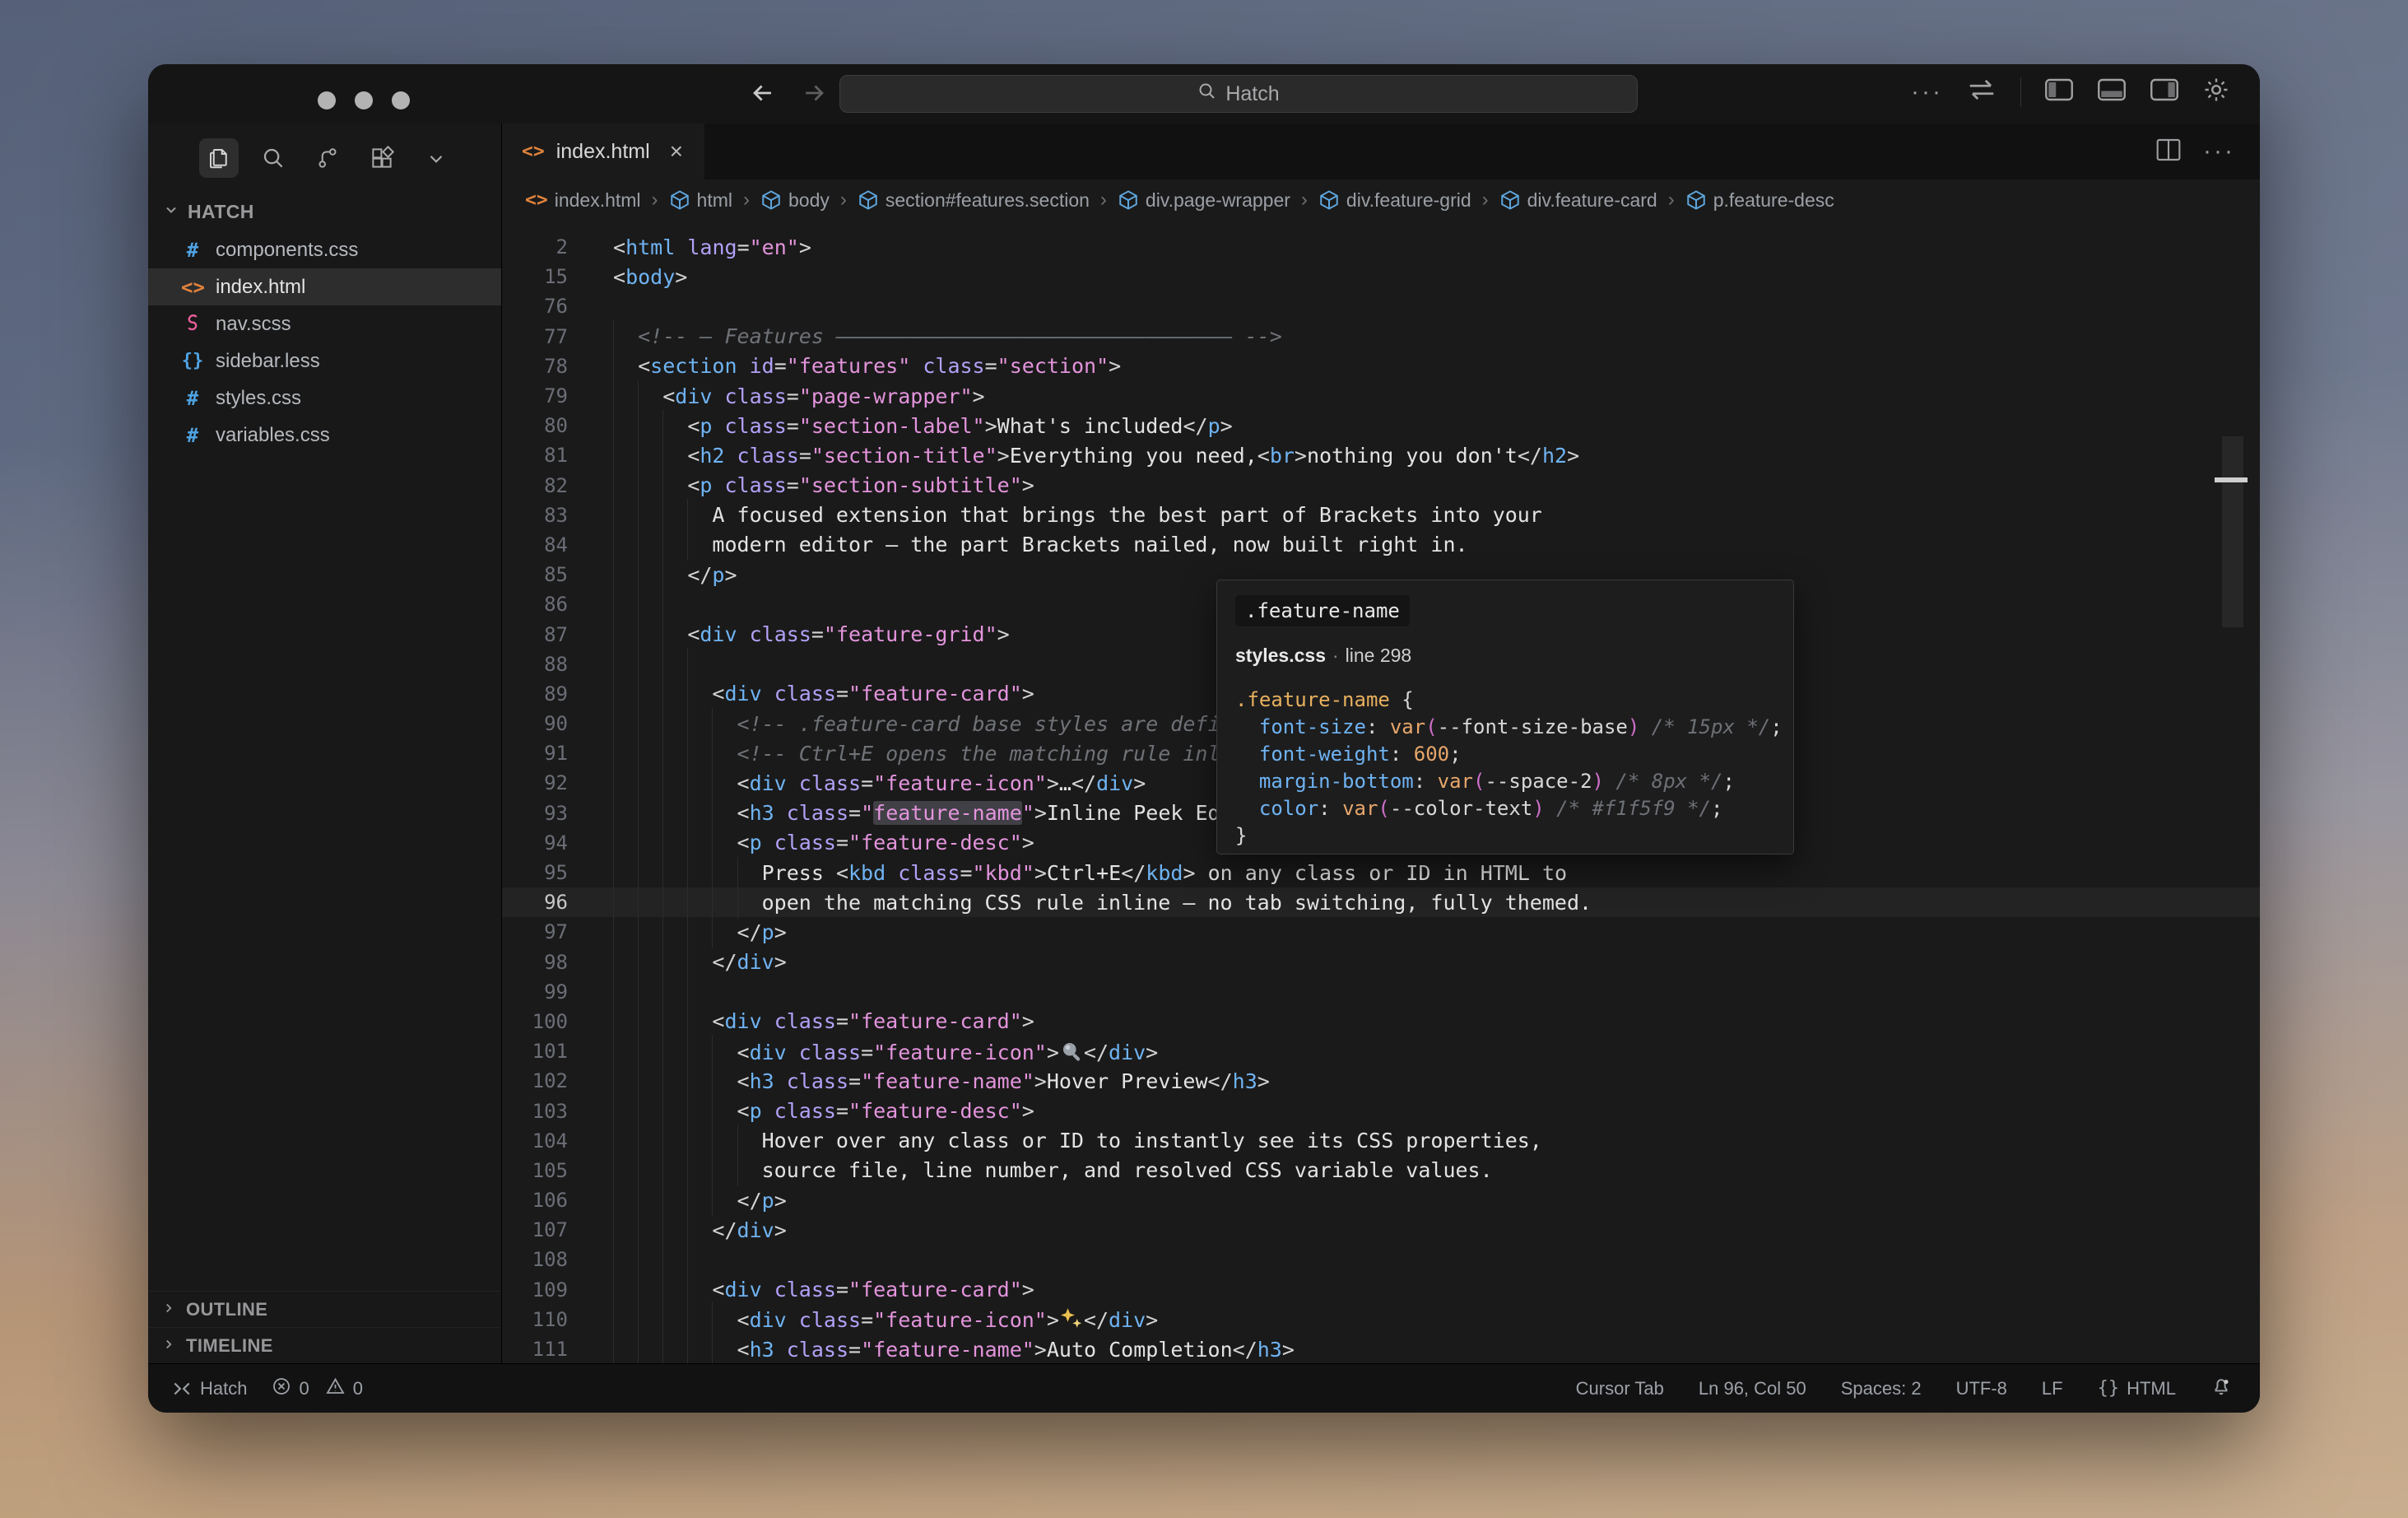 The image size is (2408, 1518). What do you see at coordinates (2112, 91) in the screenshot?
I see `toggle-bottom-panel-icon` at bounding box center [2112, 91].